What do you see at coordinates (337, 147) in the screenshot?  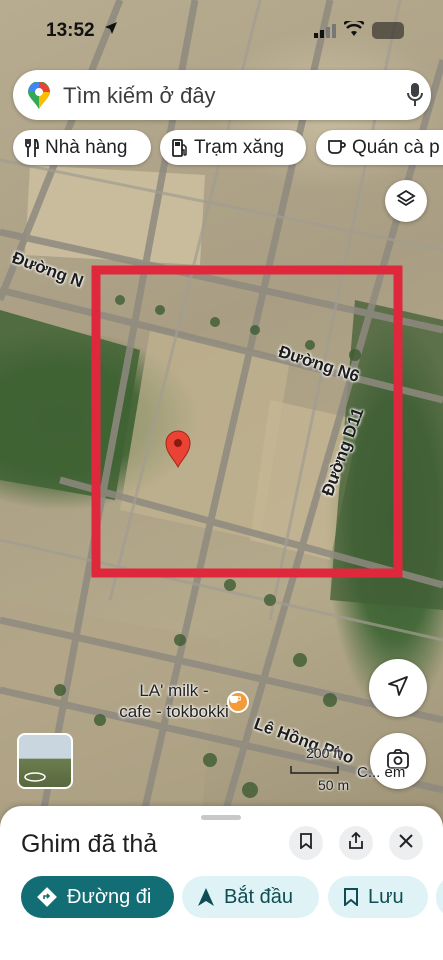 I see `coffee-icon` at bounding box center [337, 147].